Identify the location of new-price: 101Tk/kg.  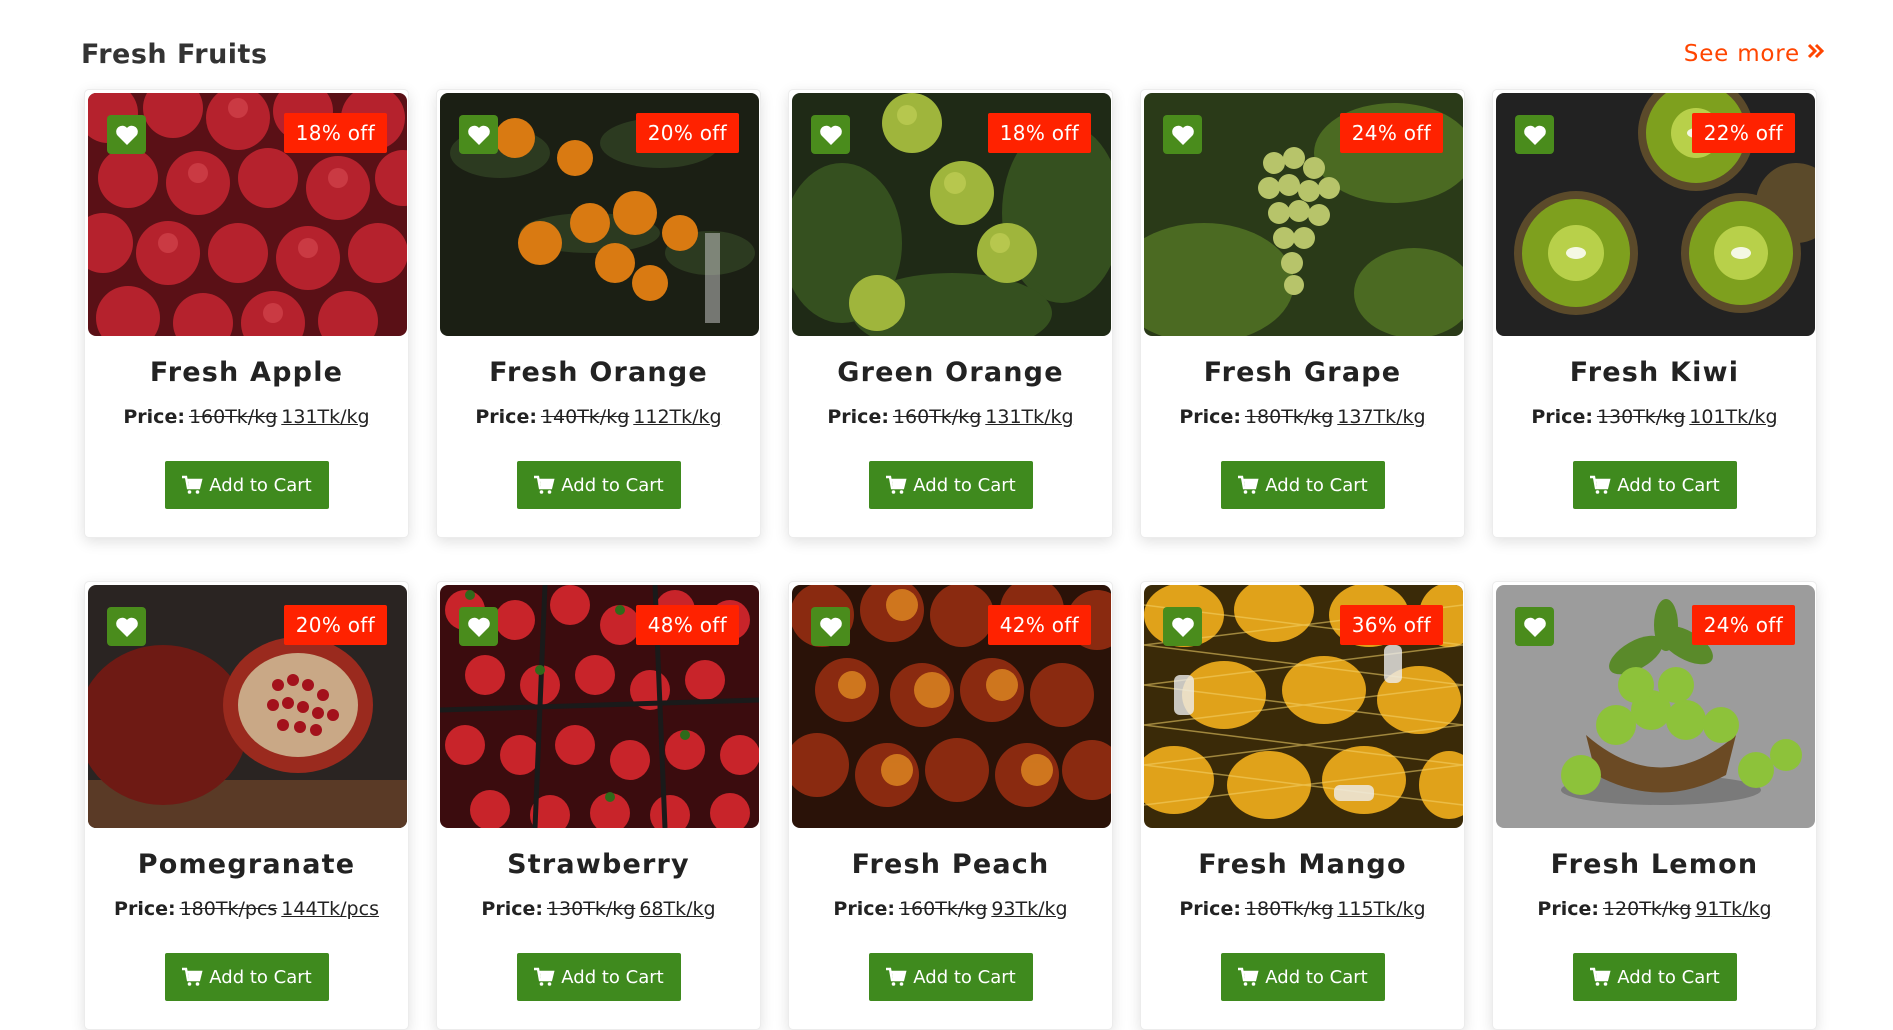
(1733, 417).